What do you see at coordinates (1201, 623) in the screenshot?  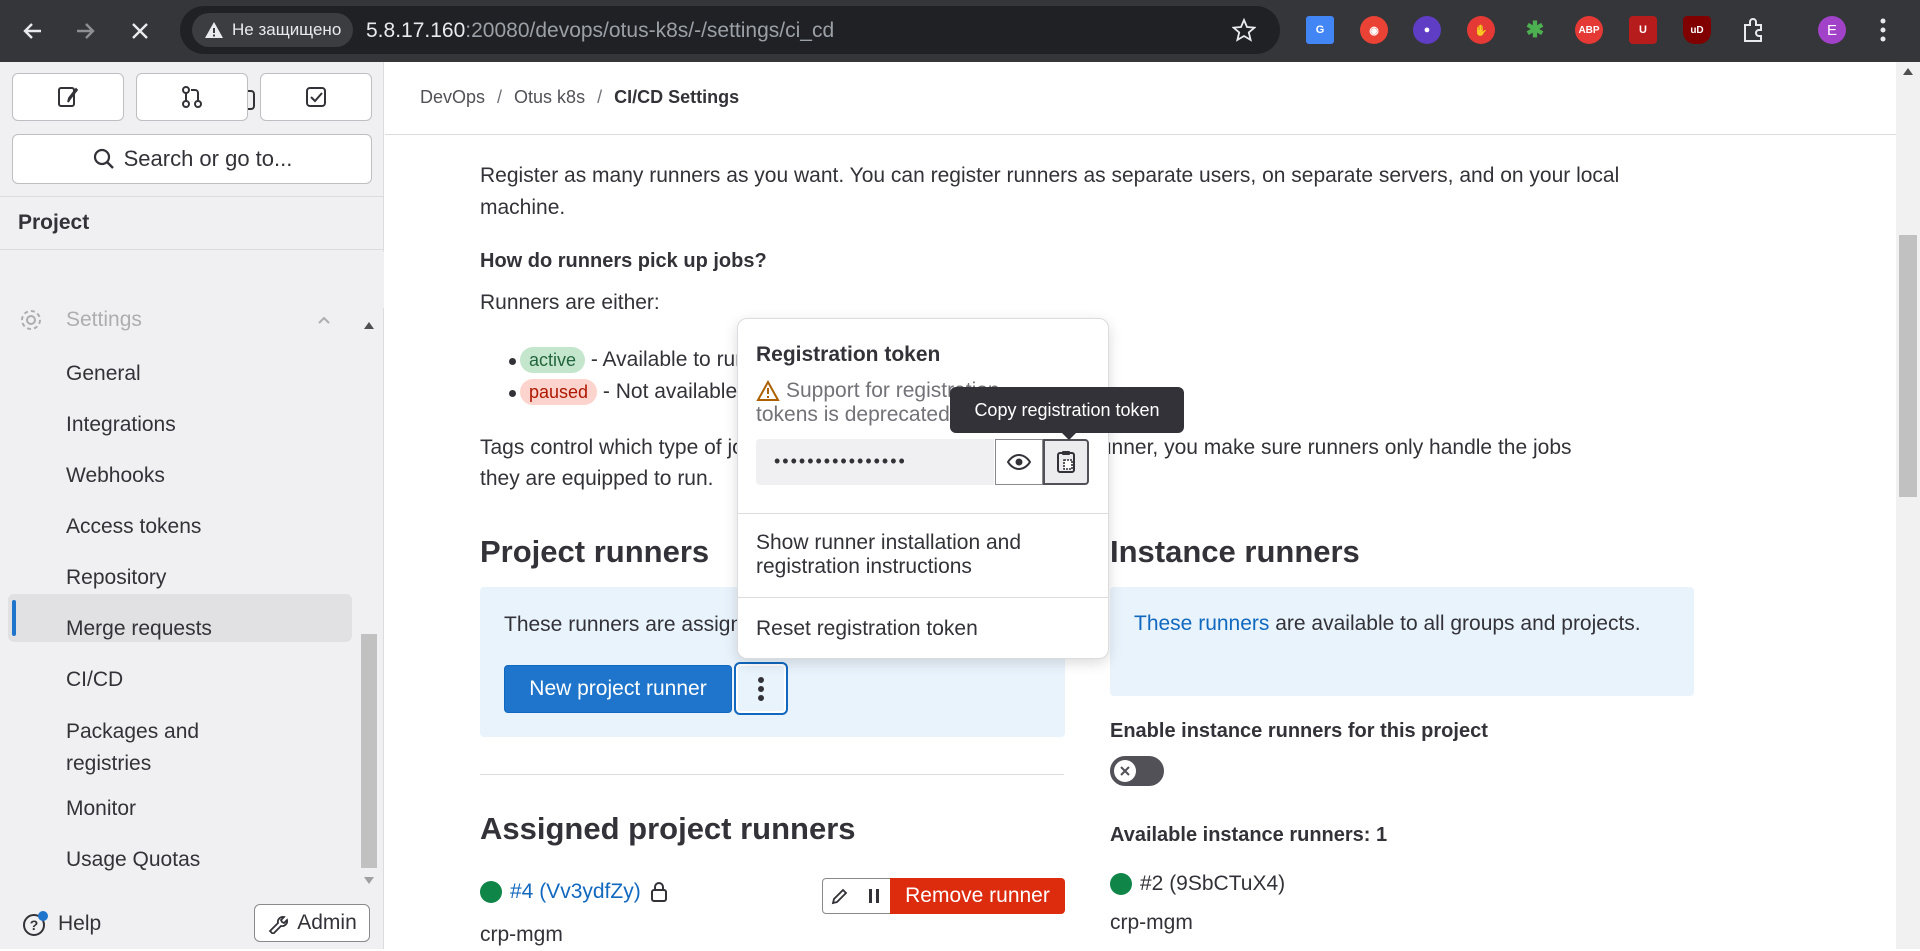 I see `instance-runners-link: These runners` at bounding box center [1201, 623].